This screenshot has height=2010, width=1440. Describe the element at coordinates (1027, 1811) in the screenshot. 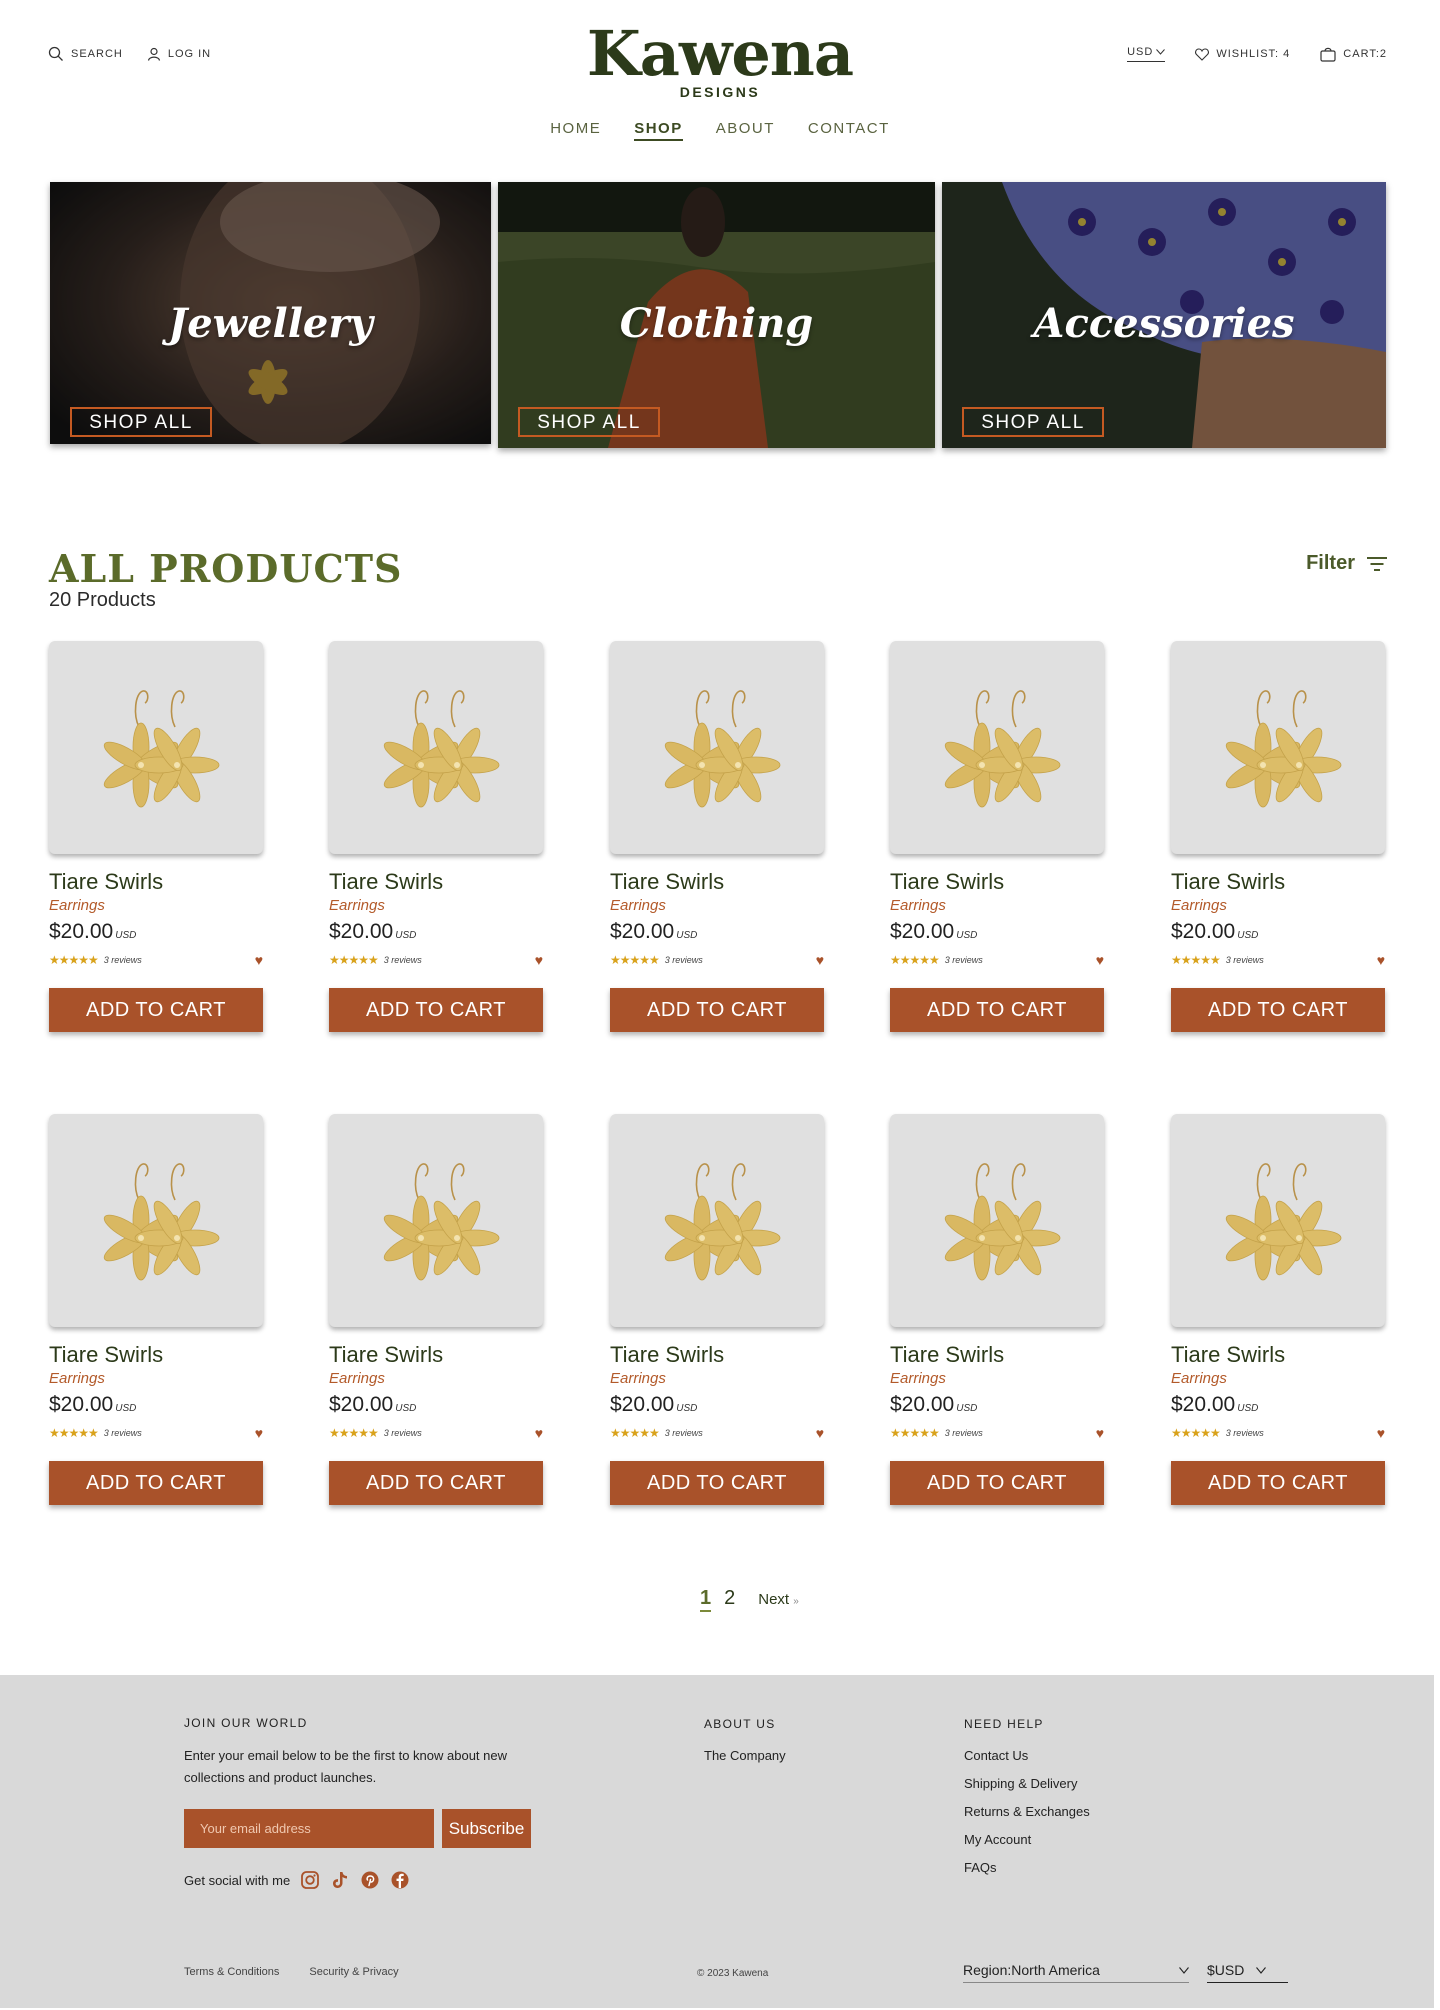

I see `footer-link-returns: Returns & Exchanges` at that location.